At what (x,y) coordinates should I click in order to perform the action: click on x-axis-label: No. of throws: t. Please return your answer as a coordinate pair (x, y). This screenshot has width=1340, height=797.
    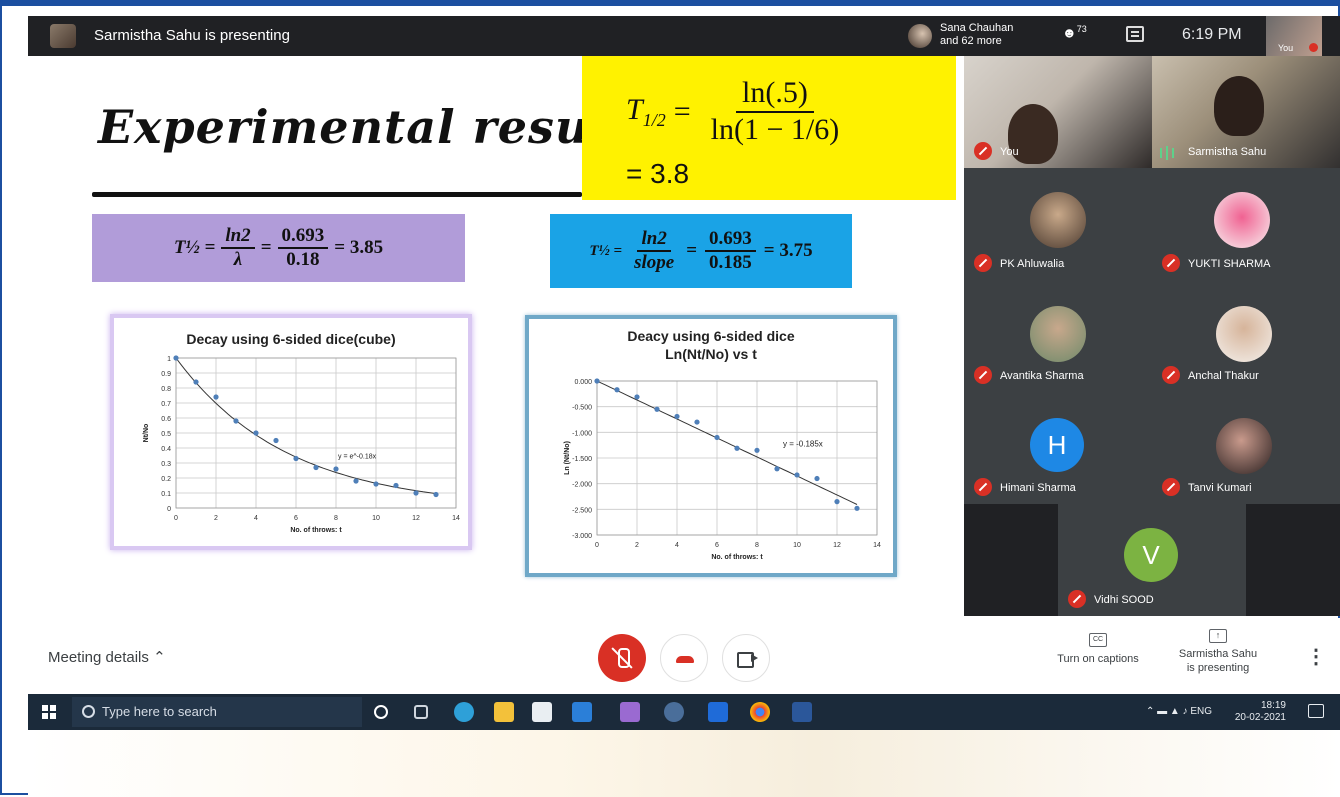
    Looking at the image, I should click on (737, 557).